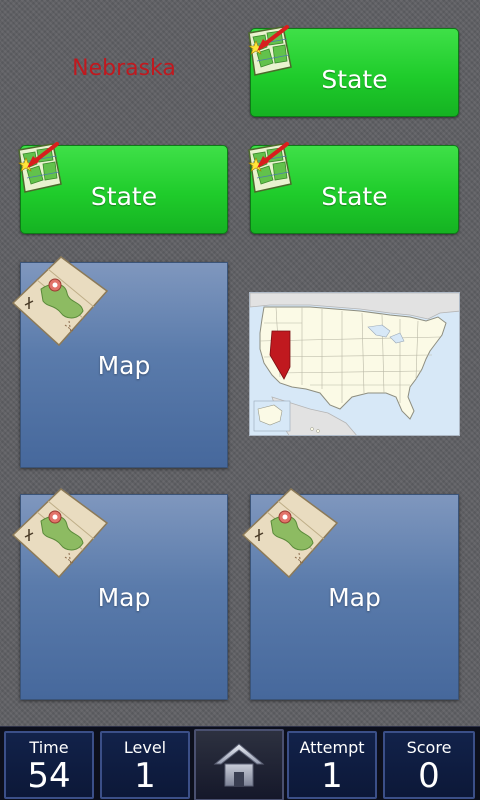 The height and width of the screenshot is (800, 480). I want to click on level-value: 1, so click(145, 776).